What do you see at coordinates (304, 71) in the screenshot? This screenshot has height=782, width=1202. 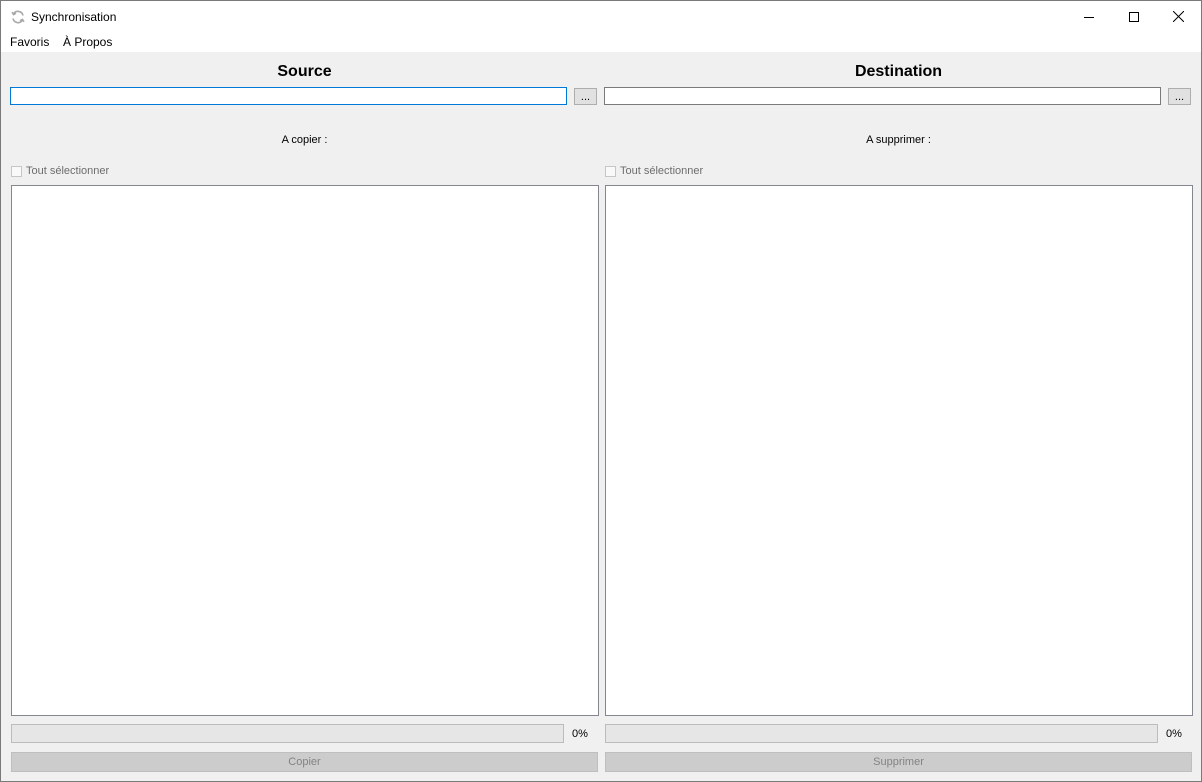 I see `source-title: Source` at bounding box center [304, 71].